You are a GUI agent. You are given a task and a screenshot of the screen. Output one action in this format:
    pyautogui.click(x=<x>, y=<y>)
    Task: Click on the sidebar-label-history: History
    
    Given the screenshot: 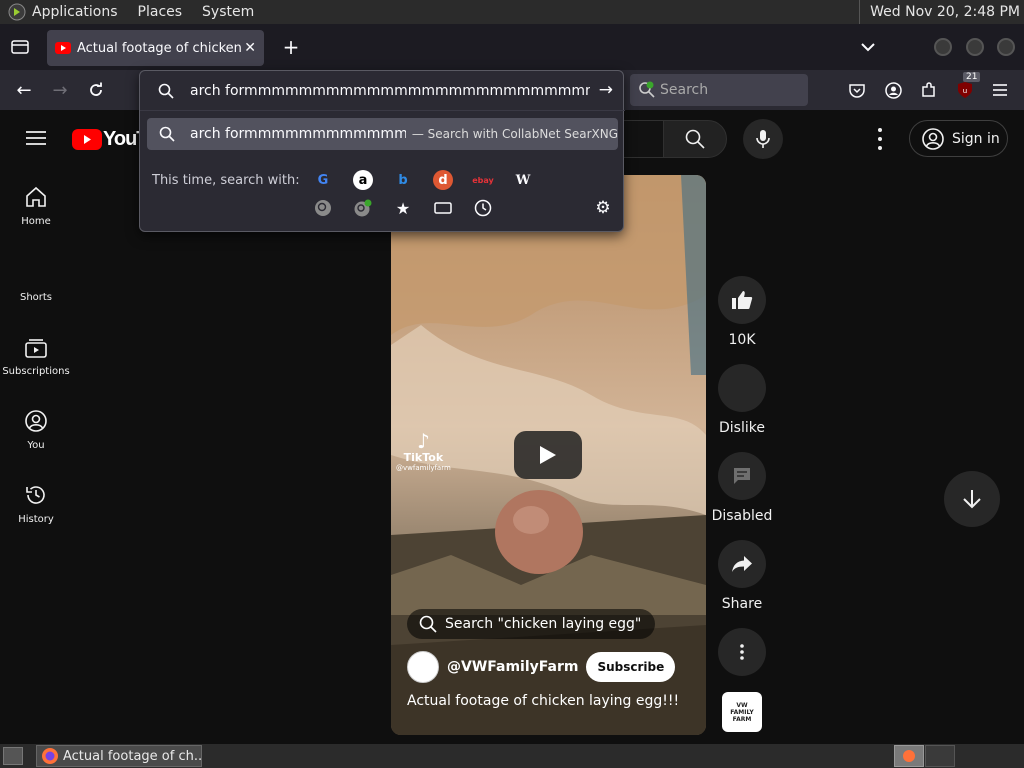 What is the action you would take?
    pyautogui.click(x=36, y=519)
    